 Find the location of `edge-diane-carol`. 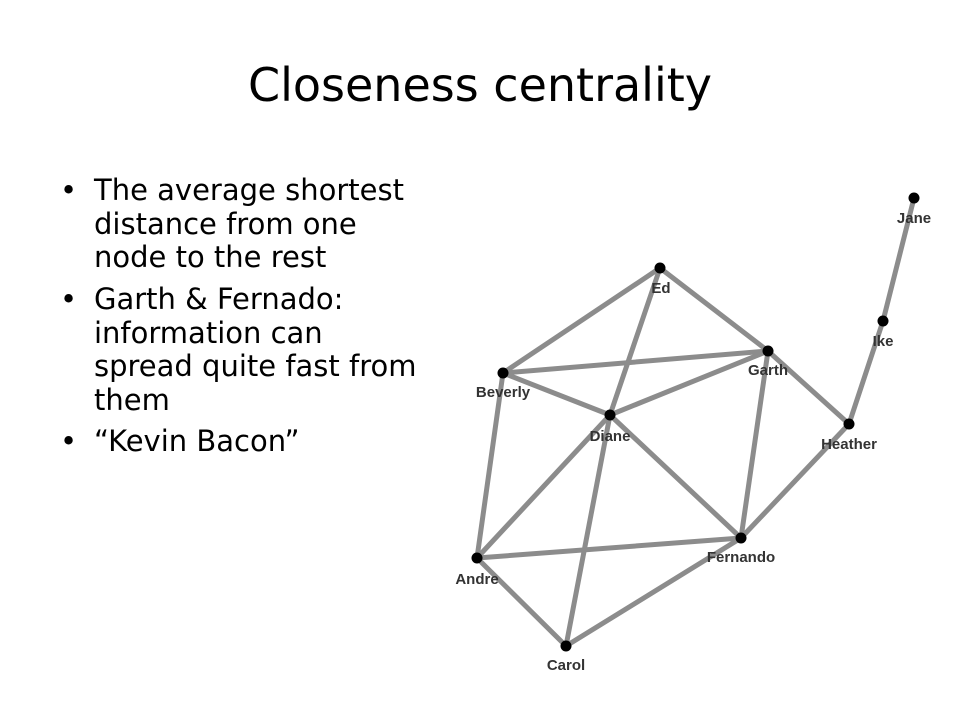

edge-diane-carol is located at coordinates (588, 530).